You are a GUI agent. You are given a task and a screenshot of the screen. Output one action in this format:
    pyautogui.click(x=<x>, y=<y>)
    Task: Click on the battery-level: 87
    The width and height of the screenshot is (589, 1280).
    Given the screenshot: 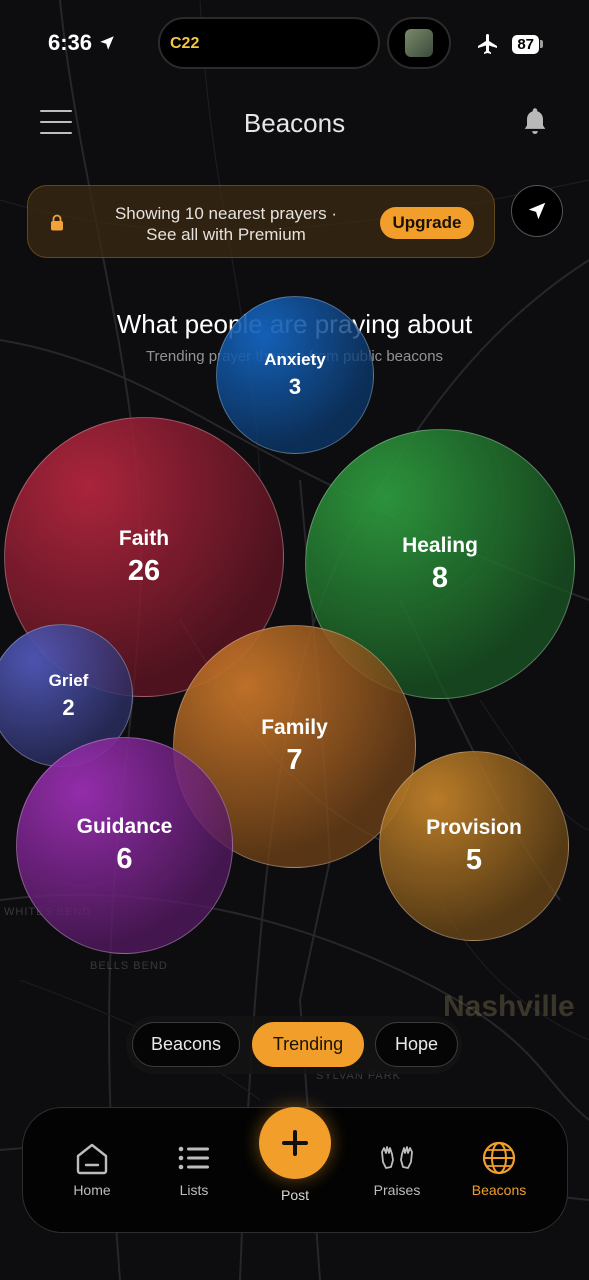 What is the action you would take?
    pyautogui.click(x=525, y=44)
    